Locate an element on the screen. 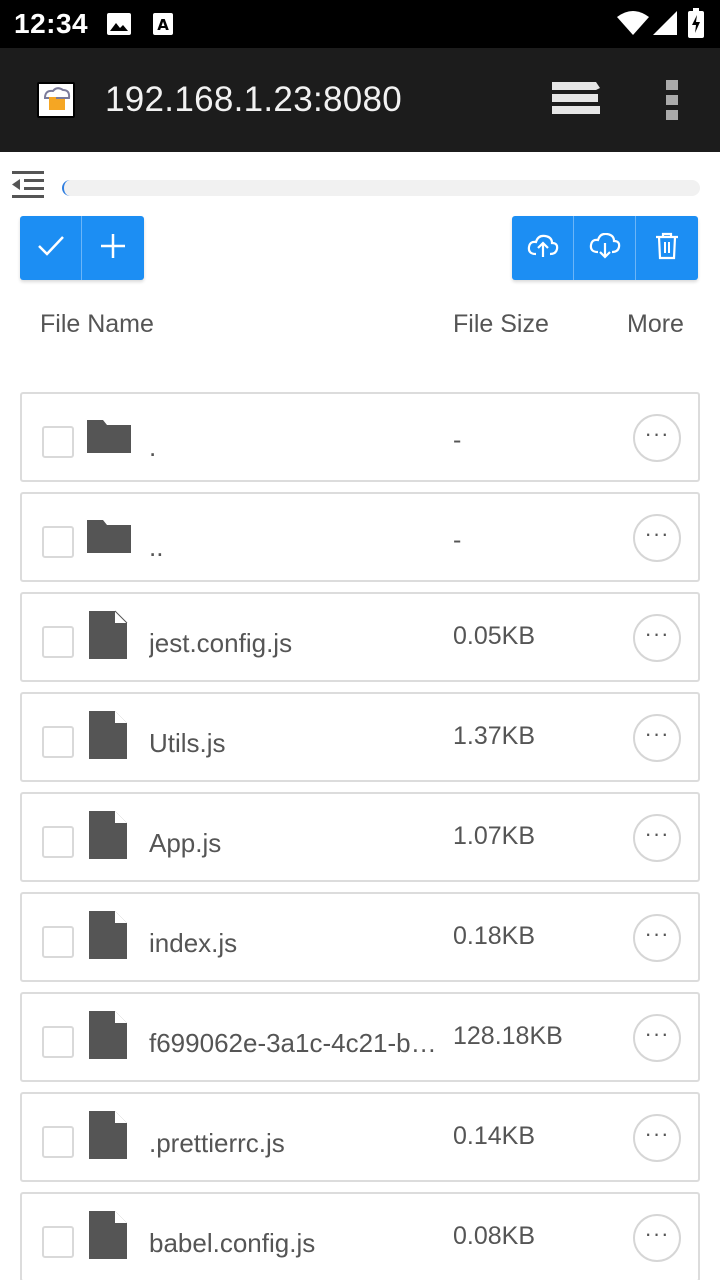 This screenshot has width=720, height=1280. file-row: .. - ··· is located at coordinates (360, 537).